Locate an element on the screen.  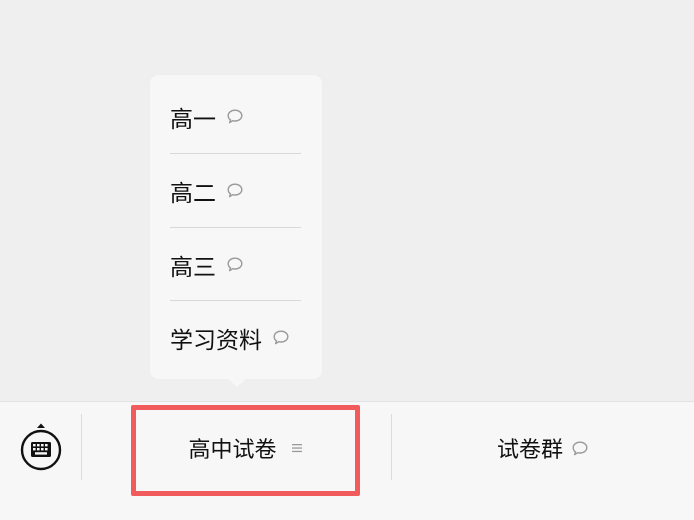
menu-lines-icon is located at coordinates (297, 448).